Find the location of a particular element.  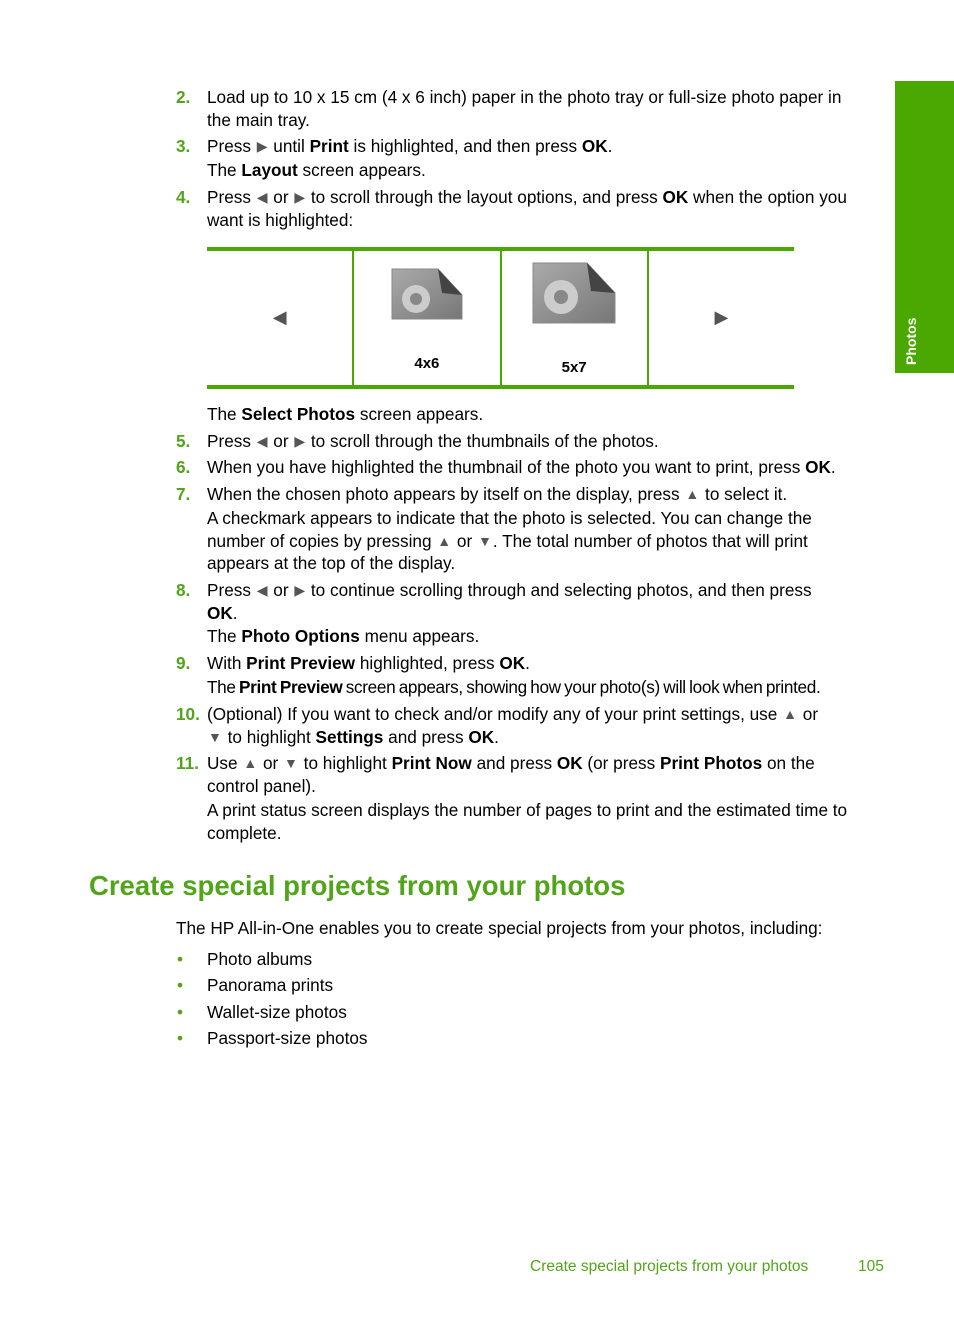

bold-text: Print Preview is located at coordinates (291, 687).